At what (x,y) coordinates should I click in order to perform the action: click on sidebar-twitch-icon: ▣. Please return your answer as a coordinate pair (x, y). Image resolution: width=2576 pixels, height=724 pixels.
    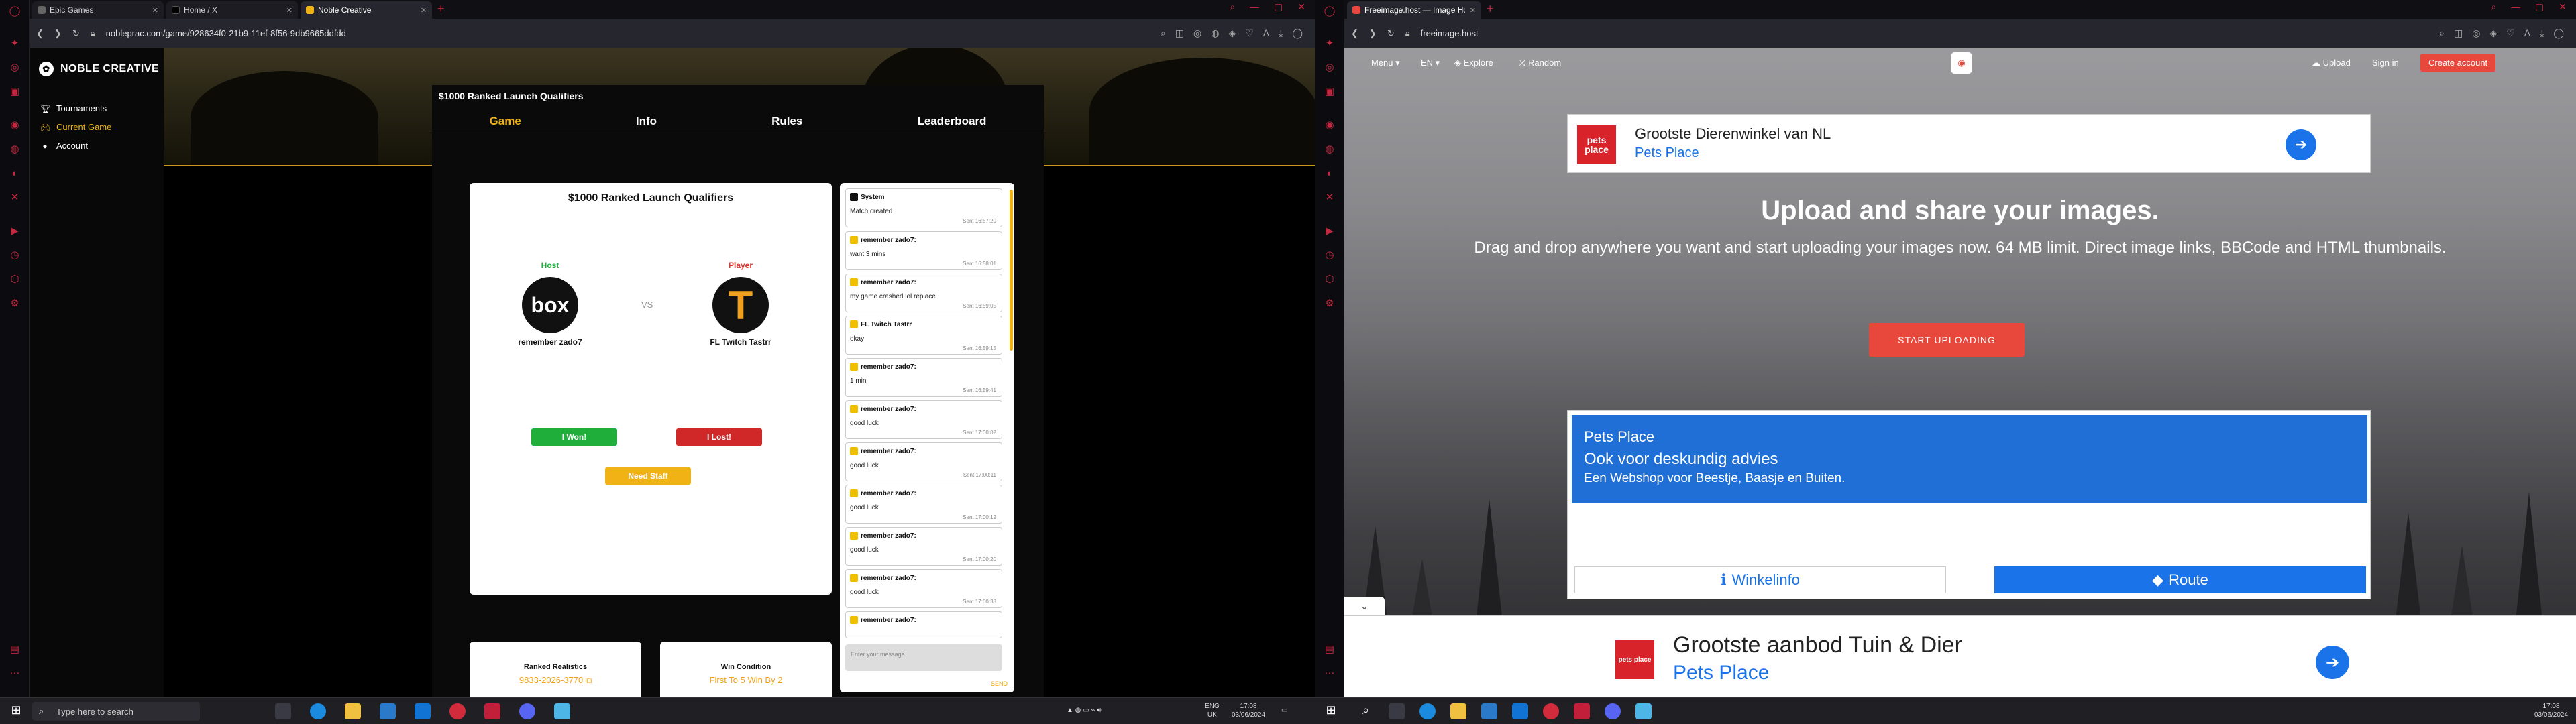
    Looking at the image, I should click on (14, 91).